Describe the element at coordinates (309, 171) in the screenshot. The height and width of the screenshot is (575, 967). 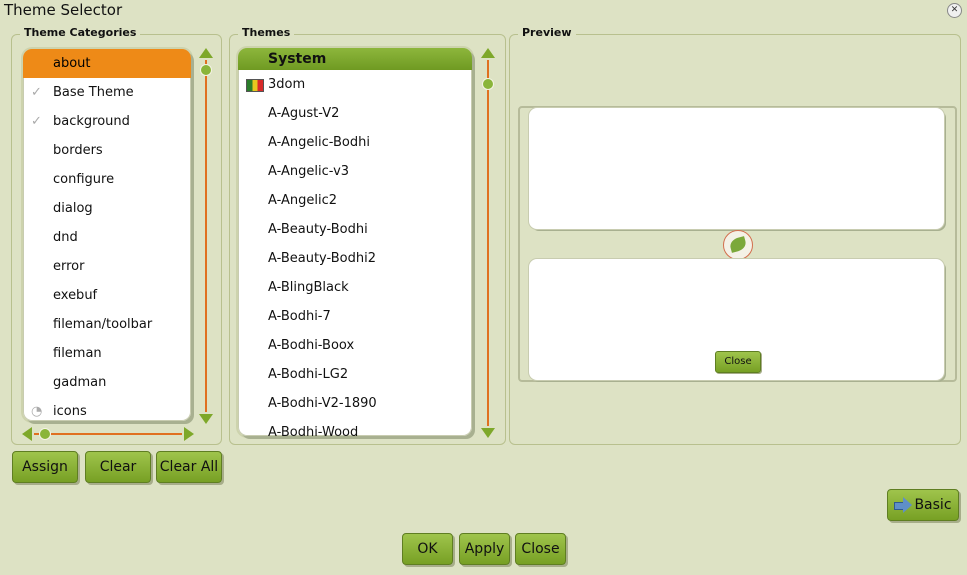
I see `theme-item-label: A-Angelic-v3` at that location.